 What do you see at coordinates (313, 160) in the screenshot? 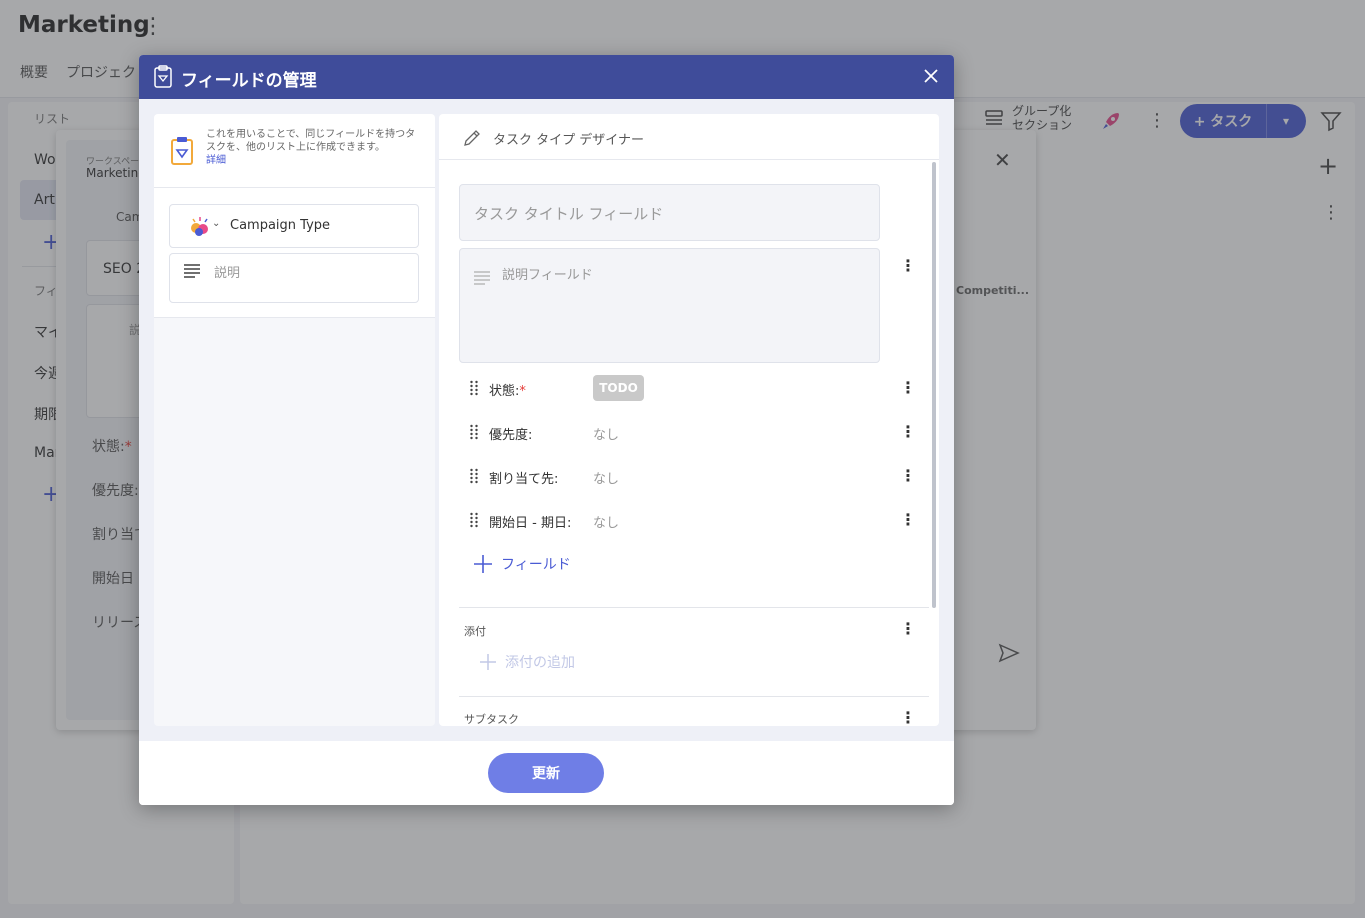
I see `learn-more-link: 詳細` at bounding box center [313, 160].